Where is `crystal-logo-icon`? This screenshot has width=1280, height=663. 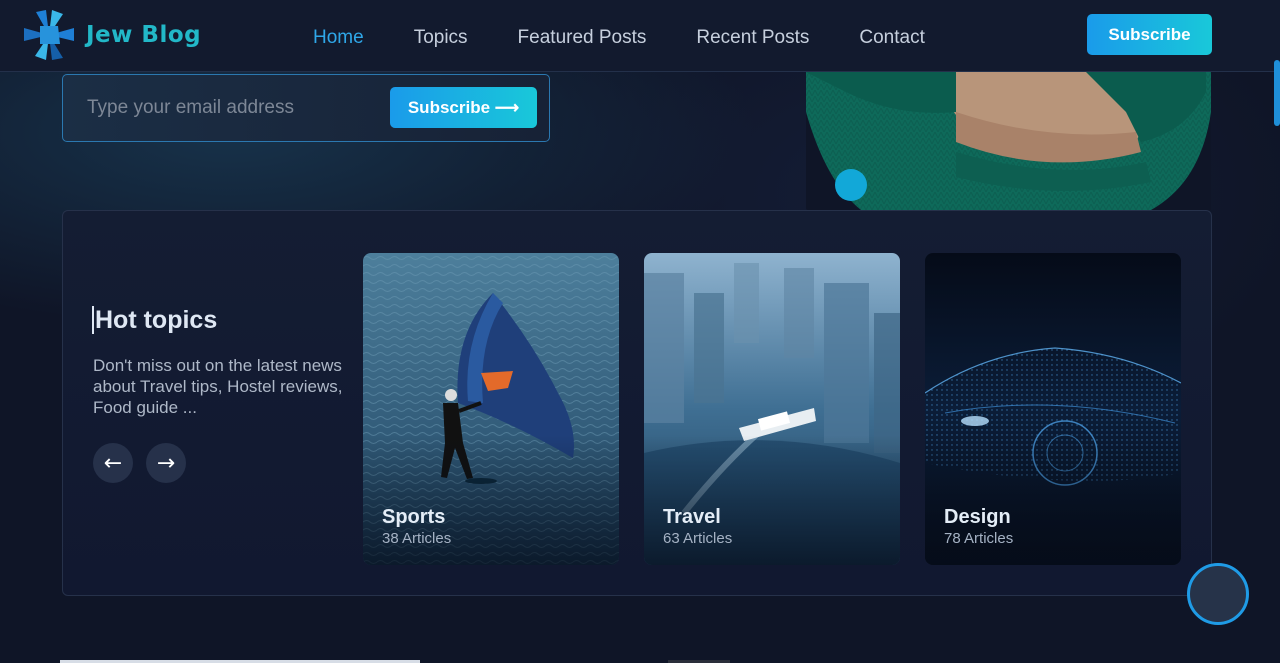
crystal-logo-icon is located at coordinates (49, 35).